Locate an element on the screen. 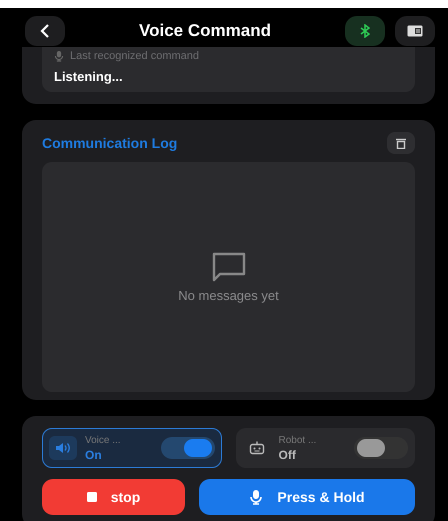 Image resolution: width=448 pixels, height=521 pixels. toggle-state: On is located at coordinates (94, 455).